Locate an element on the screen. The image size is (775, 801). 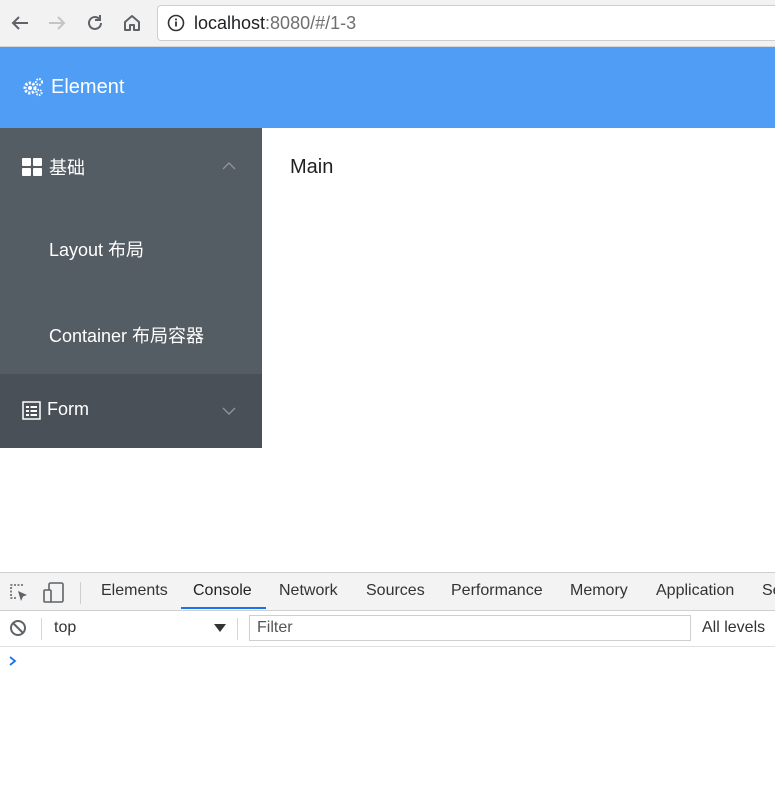
context-selector: top is located at coordinates (65, 628).